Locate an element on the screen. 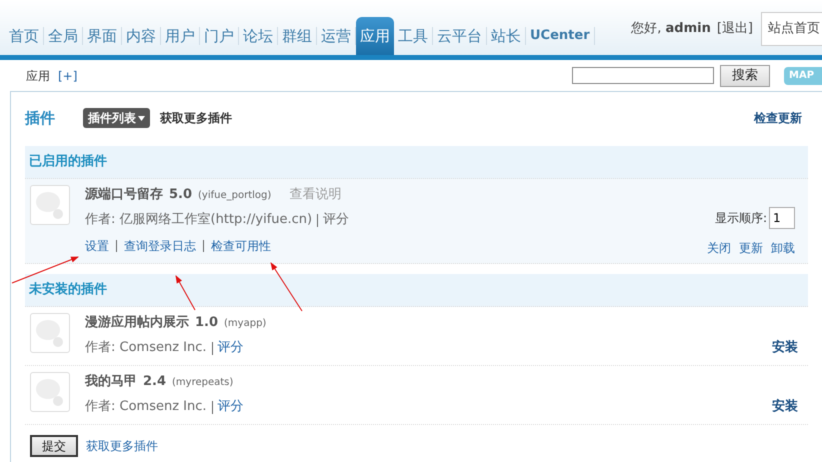  order-field: 1 is located at coordinates (782, 218).